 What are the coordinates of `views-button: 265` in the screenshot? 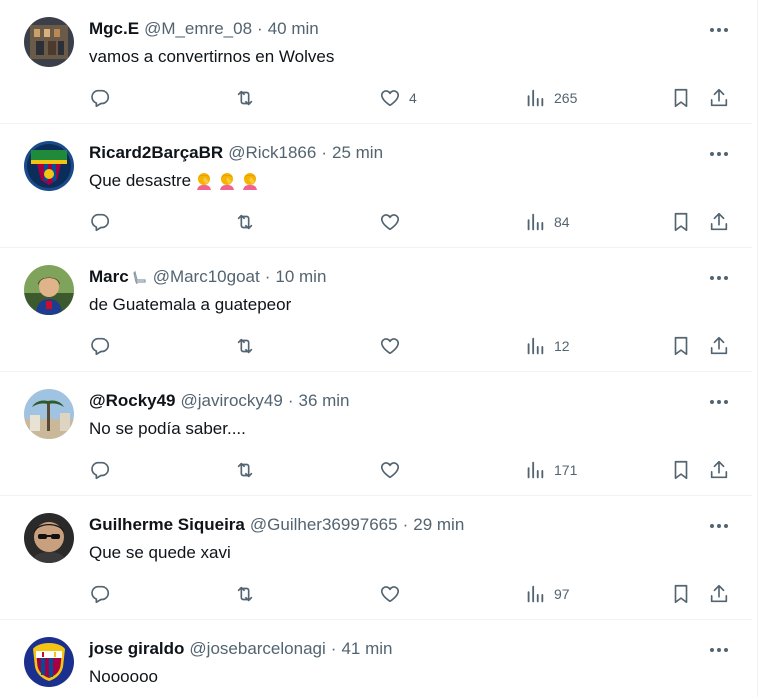 It's located at (550, 98).